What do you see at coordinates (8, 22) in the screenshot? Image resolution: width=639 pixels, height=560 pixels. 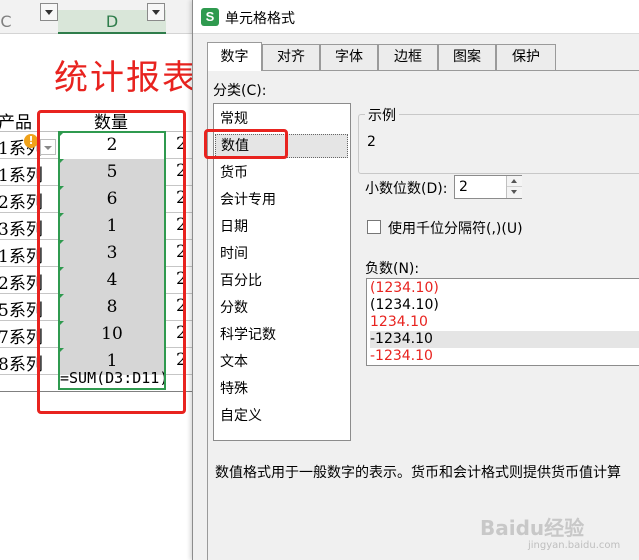 I see `column-header-c: C` at bounding box center [8, 22].